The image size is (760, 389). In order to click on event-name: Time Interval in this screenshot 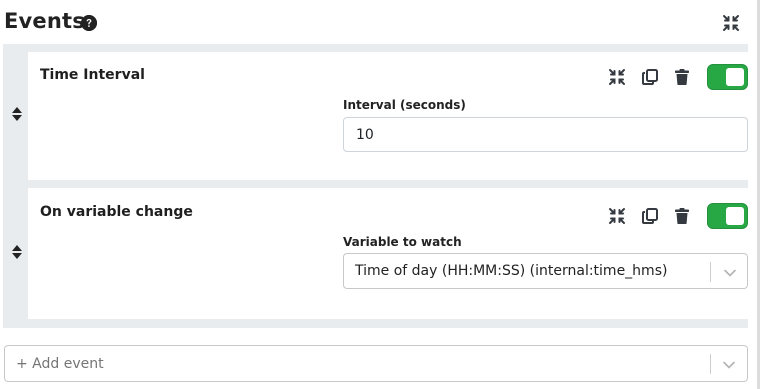, I will do `click(92, 75)`.